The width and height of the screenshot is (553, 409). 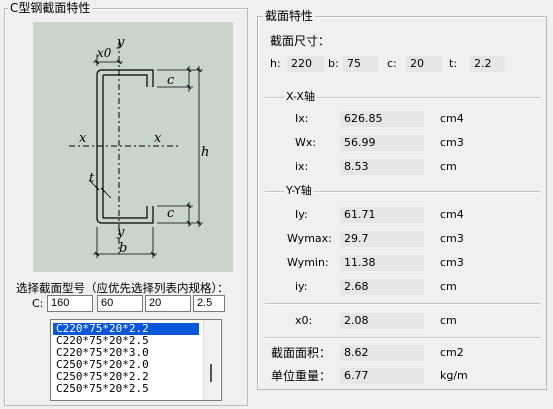 I want to click on wymin-value: 11.38, so click(x=382, y=263).